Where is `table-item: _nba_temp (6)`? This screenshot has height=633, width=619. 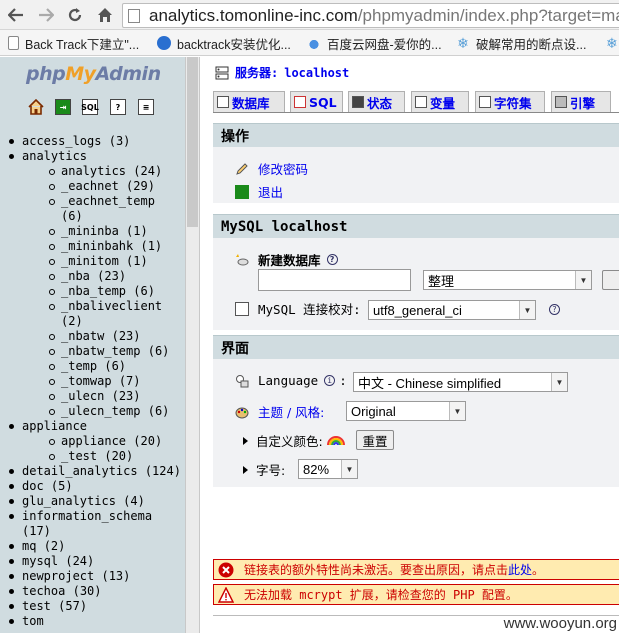
table-item: _nba_temp (6) is located at coordinates (95, 291).